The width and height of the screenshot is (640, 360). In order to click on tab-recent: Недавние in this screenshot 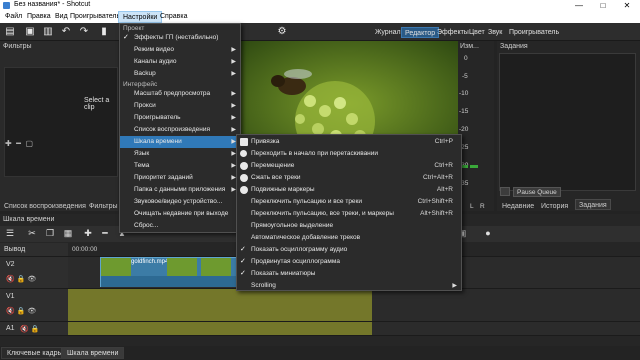, I will do `click(518, 206)`.